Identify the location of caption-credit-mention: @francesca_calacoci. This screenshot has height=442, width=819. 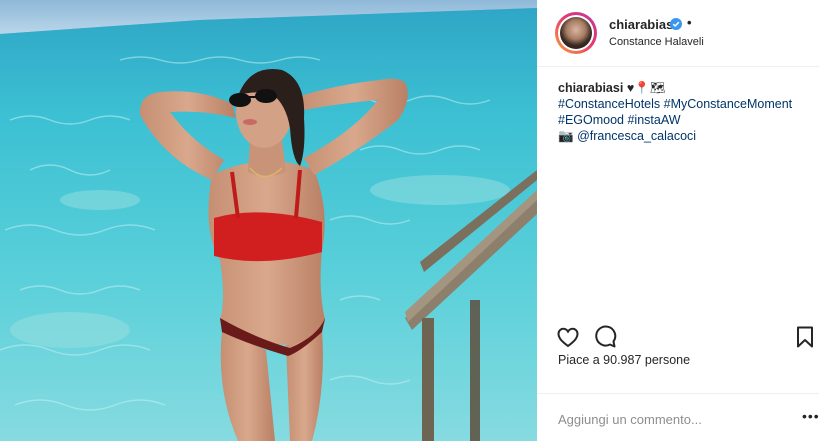
(636, 136).